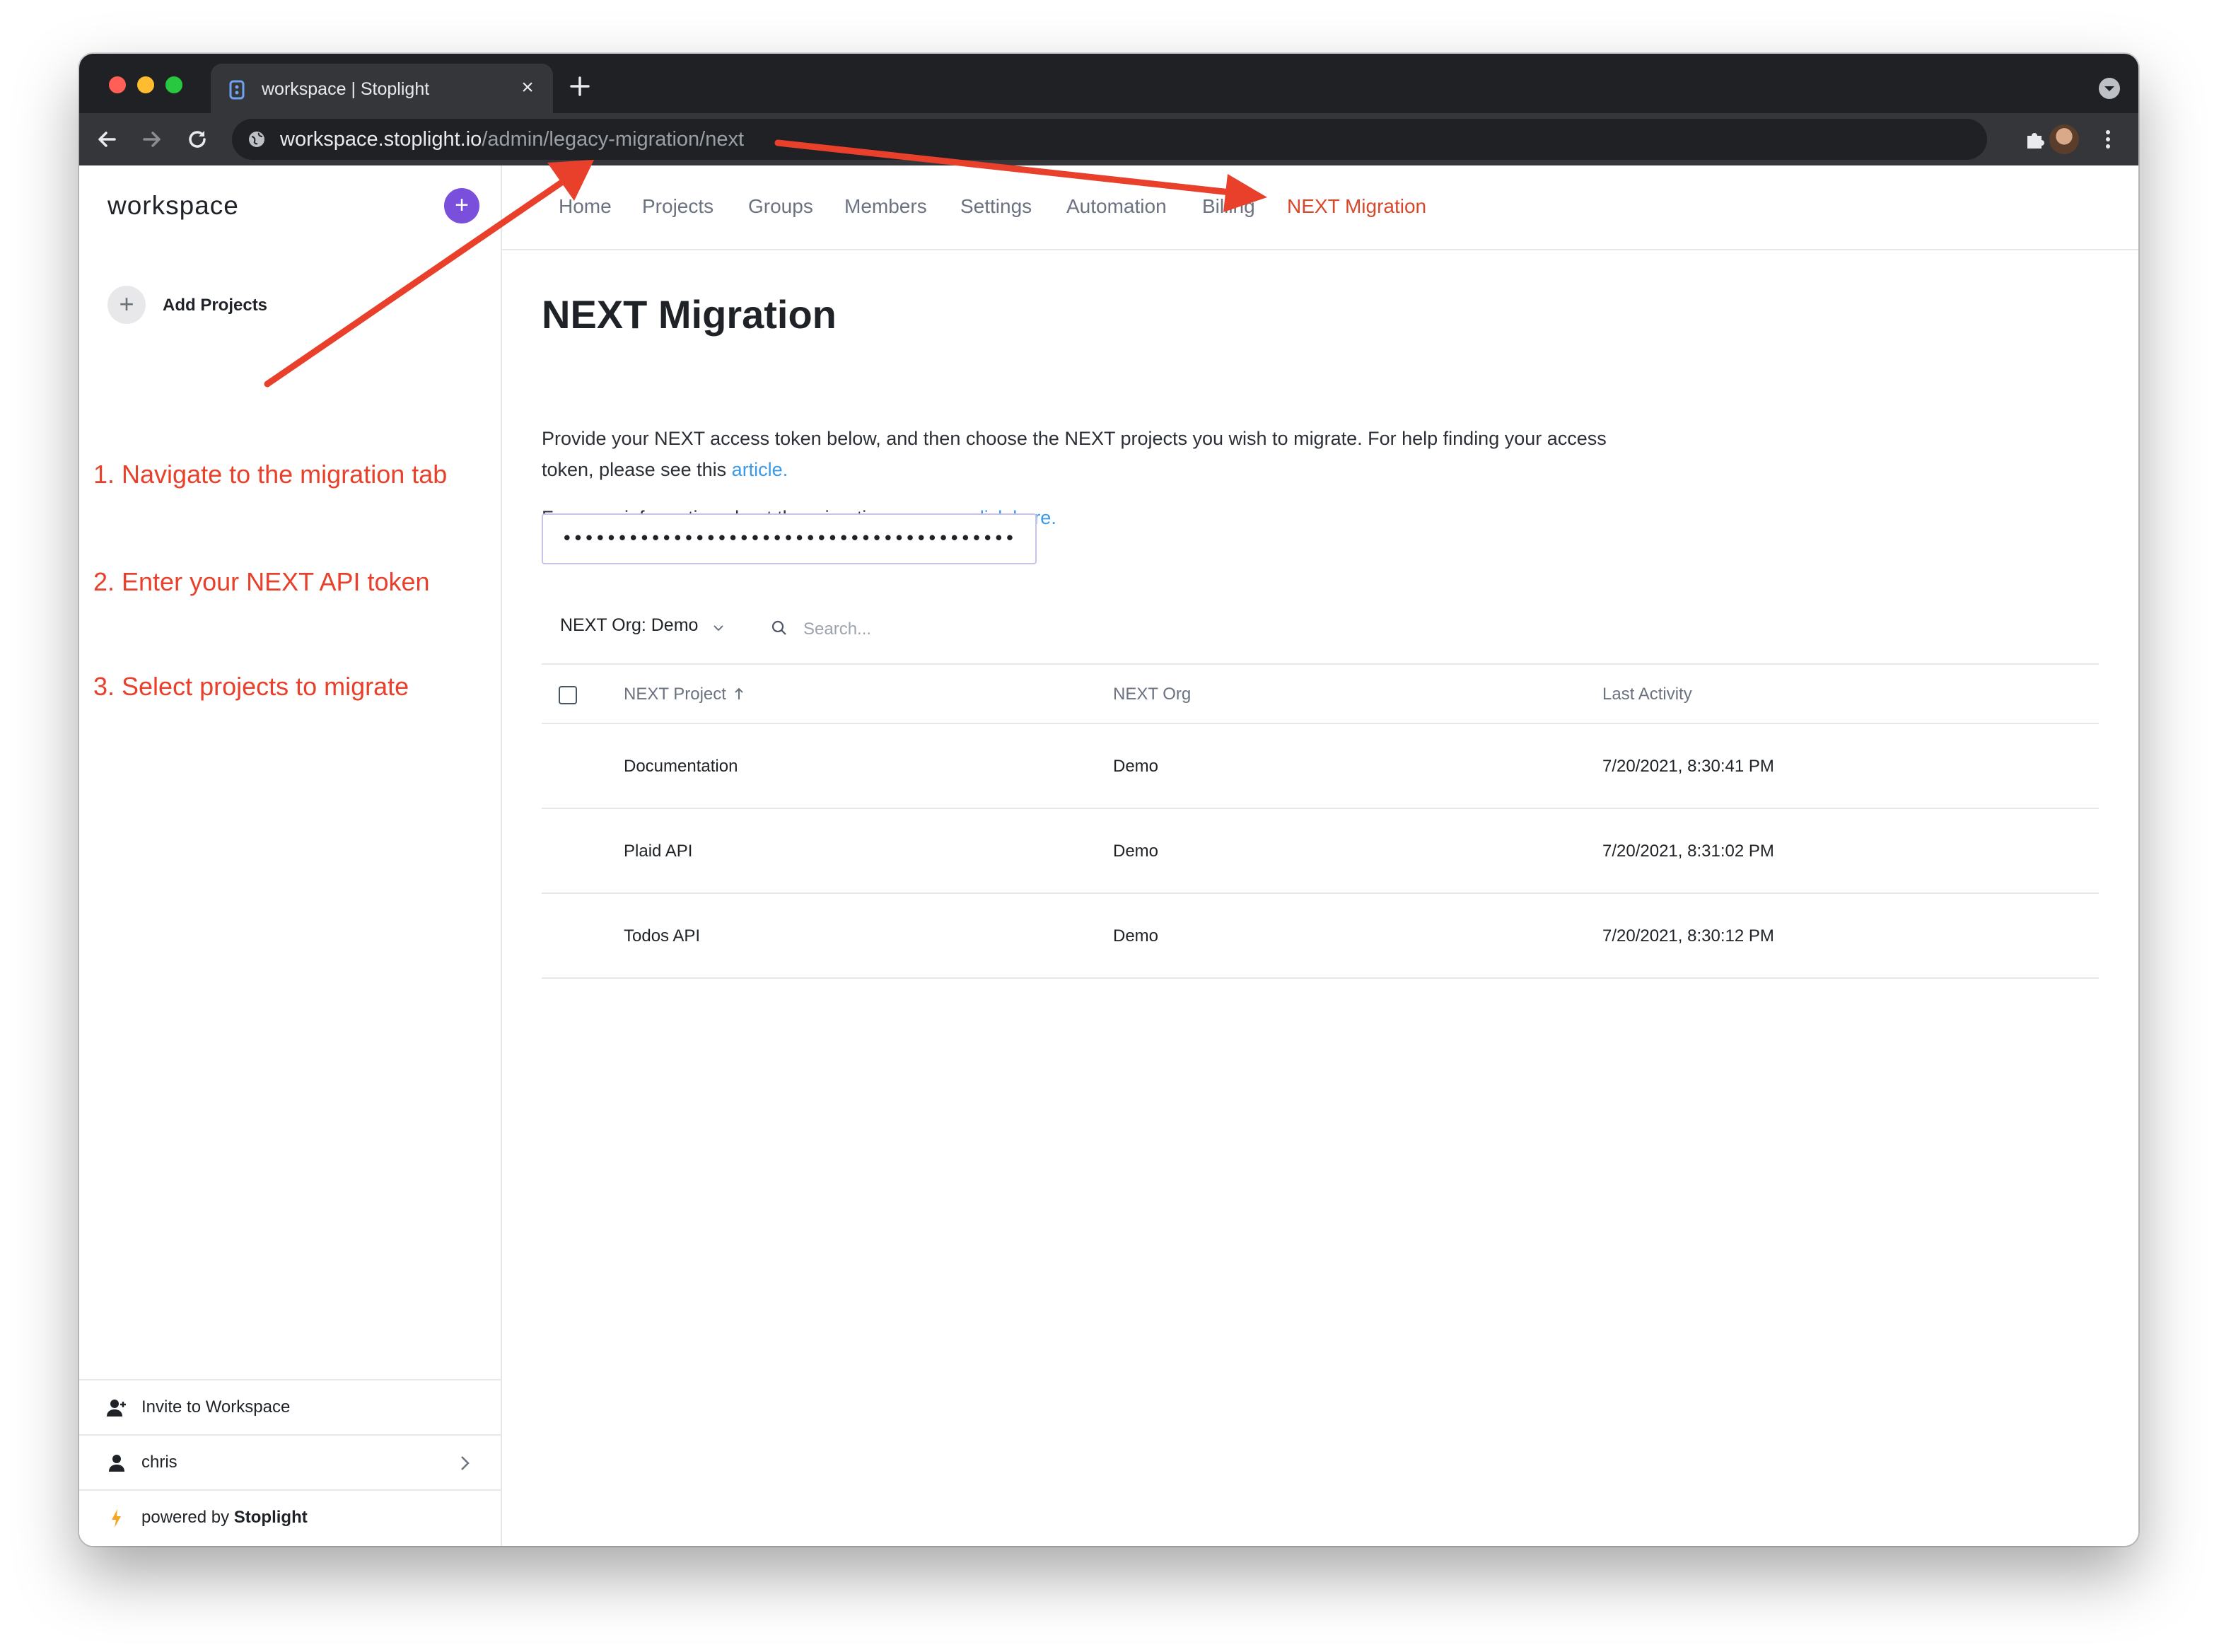  I want to click on zoom-window-button, so click(173, 85).